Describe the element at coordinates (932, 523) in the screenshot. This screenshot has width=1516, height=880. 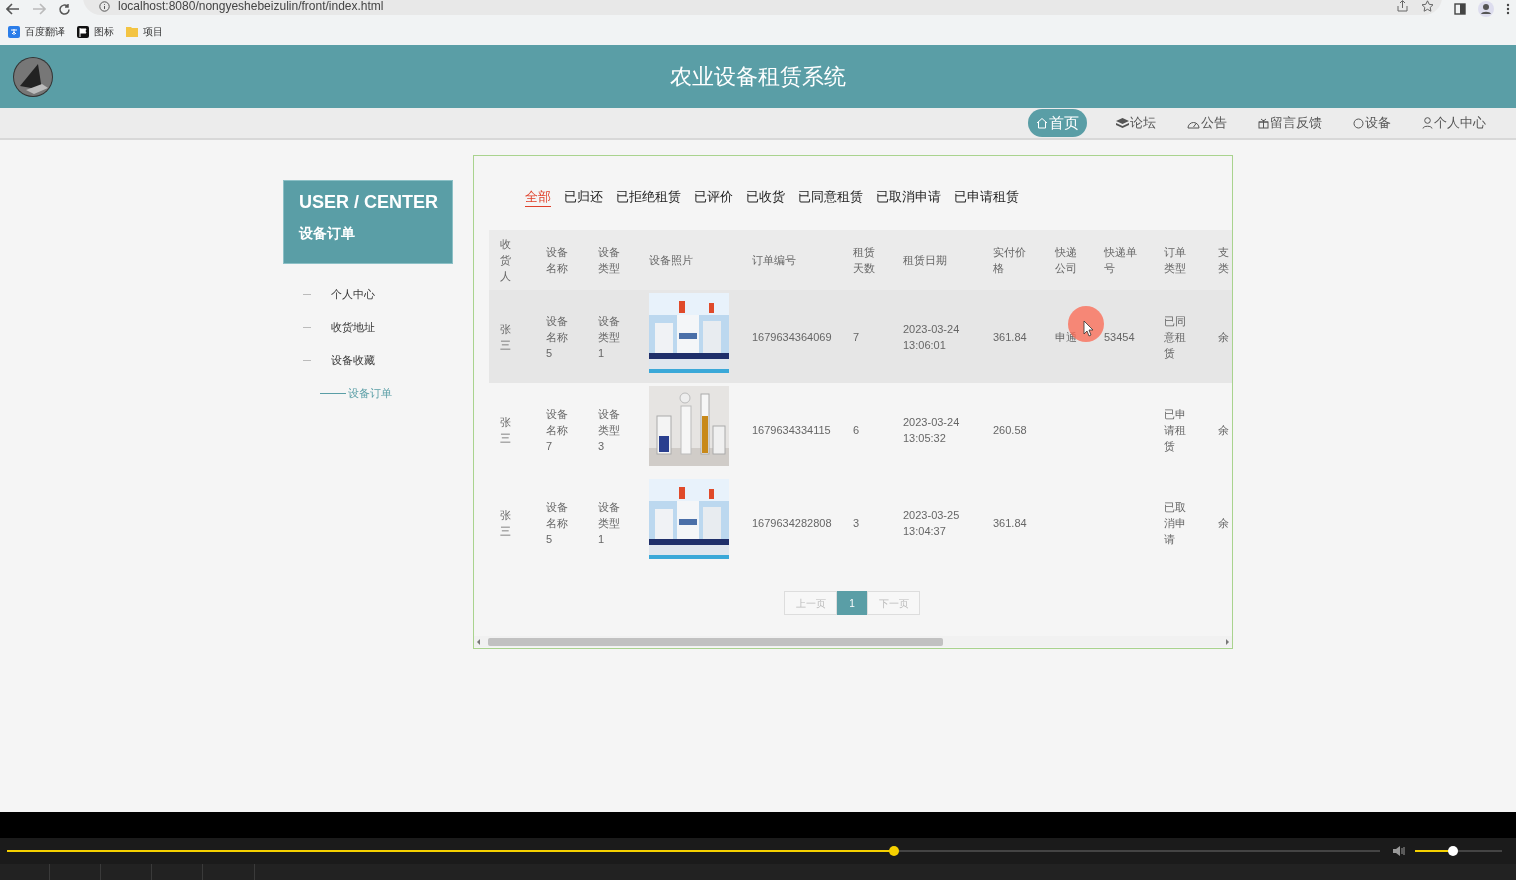
I see `table-cell-text: 2023-03-25 13:04:37` at that location.